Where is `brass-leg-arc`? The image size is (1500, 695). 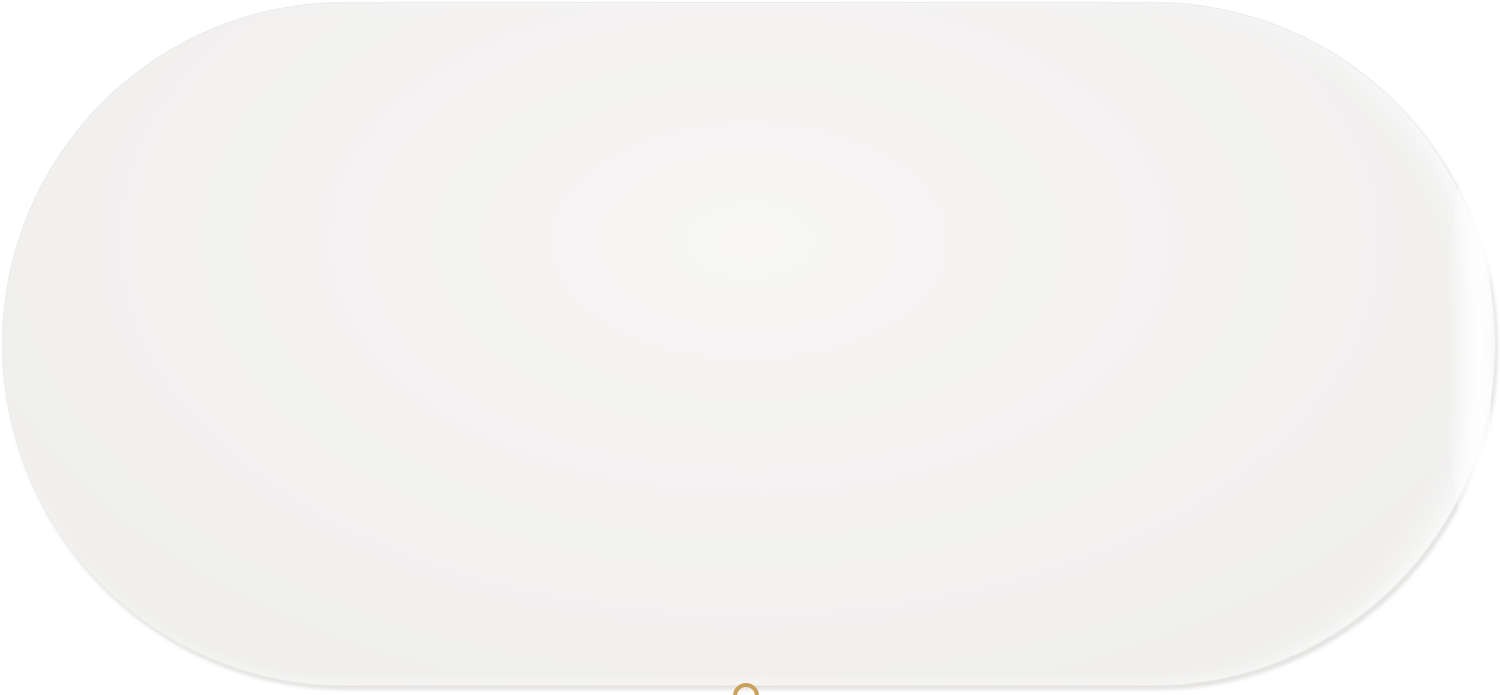 brass-leg-arc is located at coordinates (746, 689).